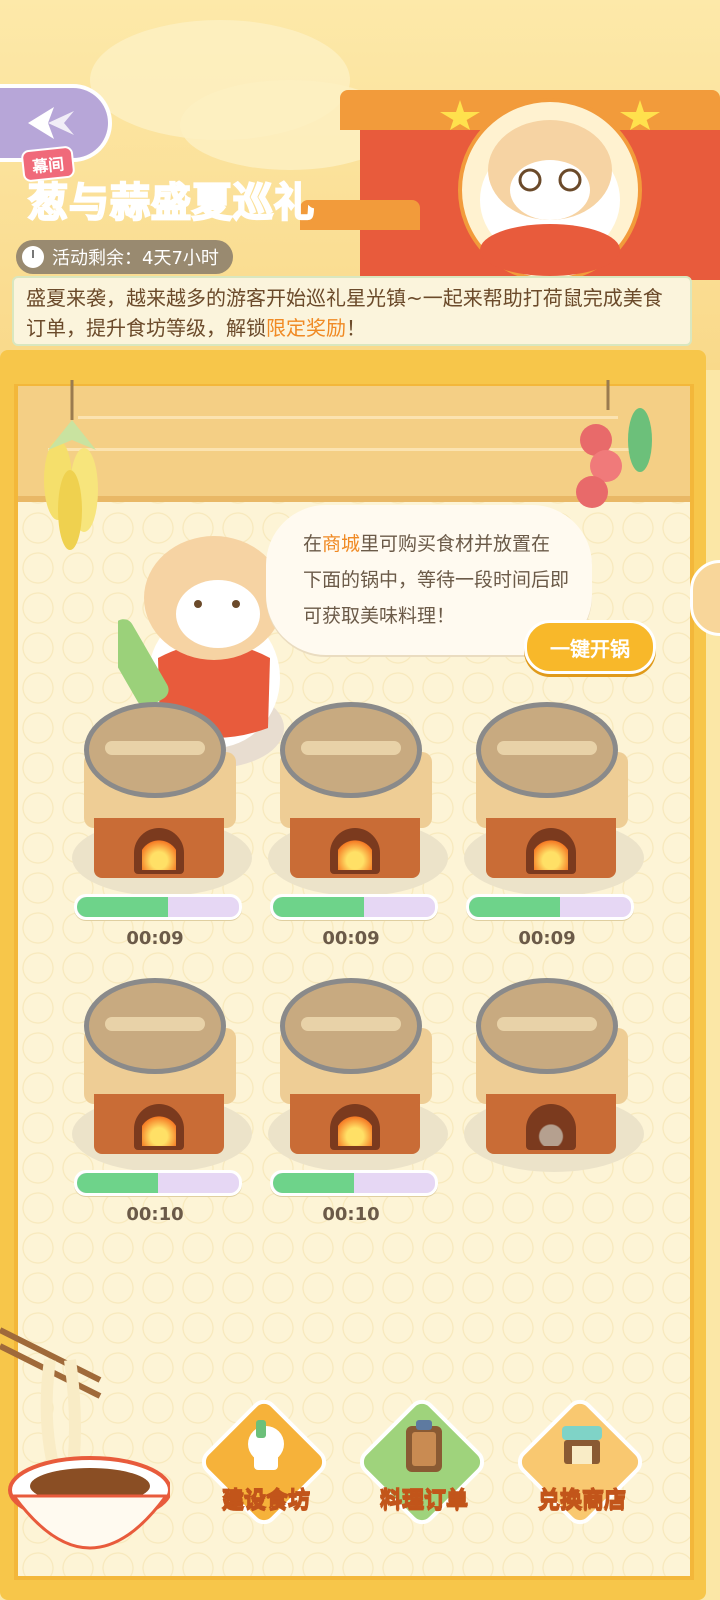  What do you see at coordinates (554, 1098) in the screenshot?
I see `stove` at bounding box center [554, 1098].